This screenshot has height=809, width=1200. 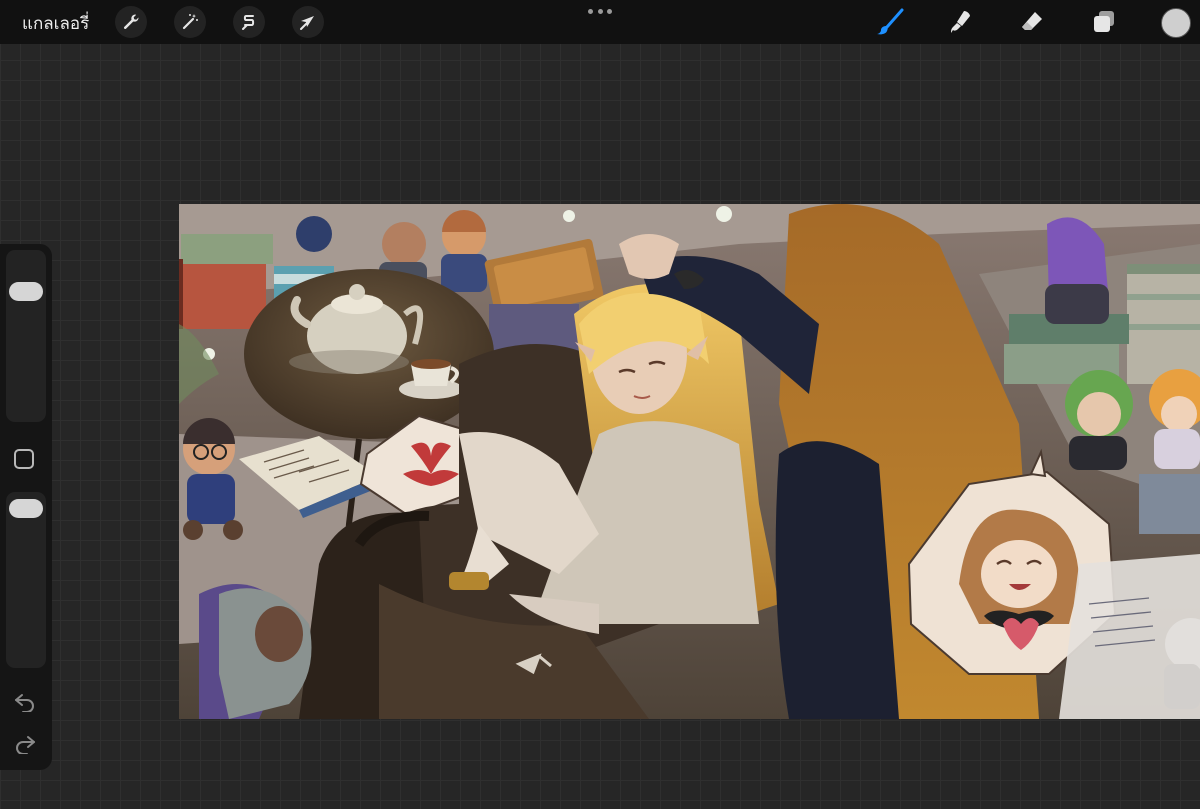 I want to click on selection-icon, so click(x=248, y=22).